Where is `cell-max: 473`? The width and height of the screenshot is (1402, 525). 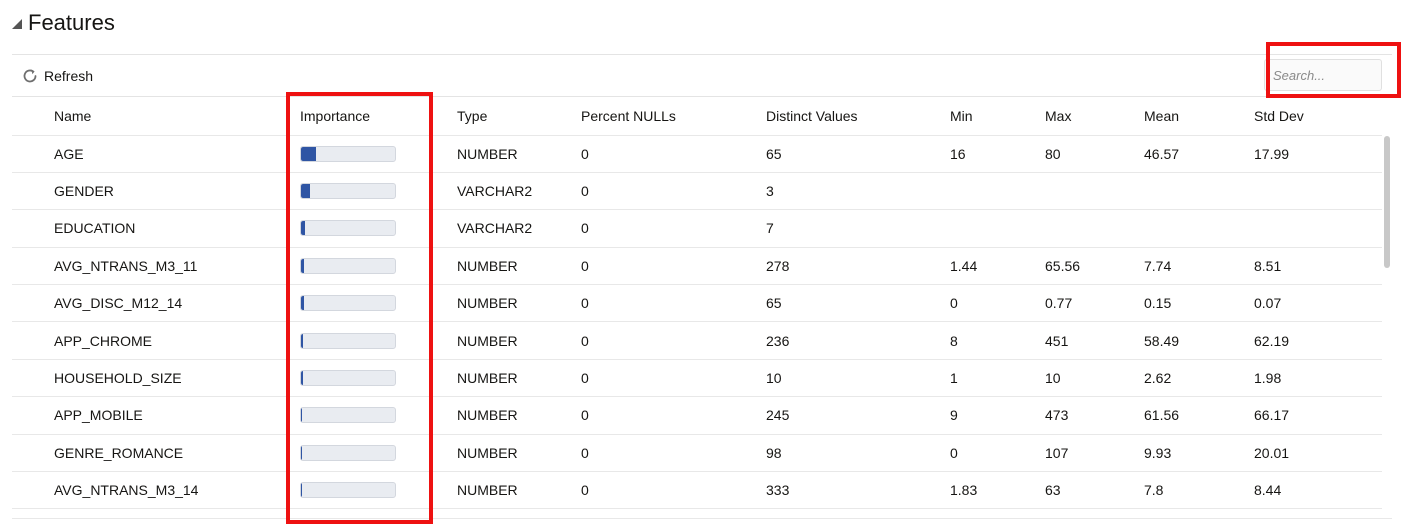 cell-max: 473 is located at coordinates (1094, 415).